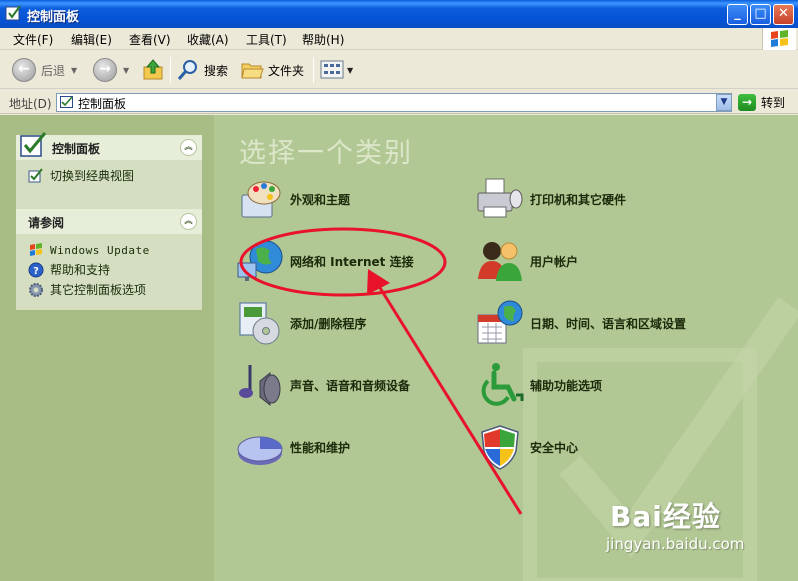  What do you see at coordinates (350, 70) in the screenshot?
I see `views-dropdown-icon: ▼` at bounding box center [350, 70].